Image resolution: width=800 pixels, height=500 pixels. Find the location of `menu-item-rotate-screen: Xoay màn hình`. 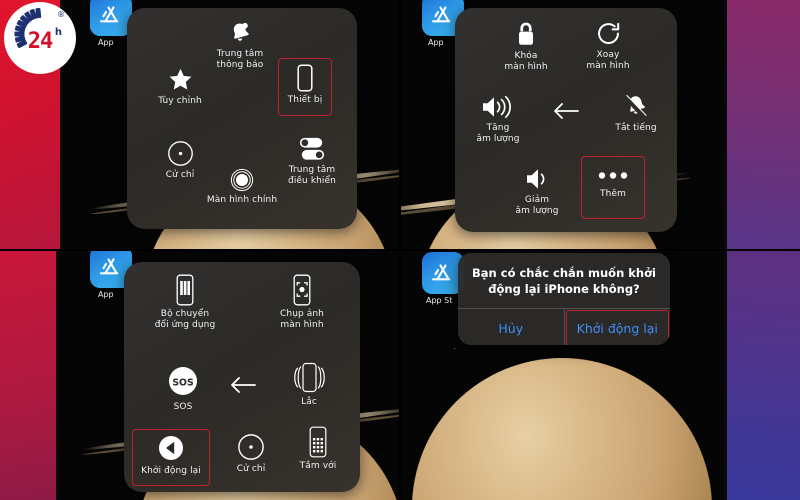

menu-item-rotate-screen: Xoay màn hình is located at coordinates (608, 45).